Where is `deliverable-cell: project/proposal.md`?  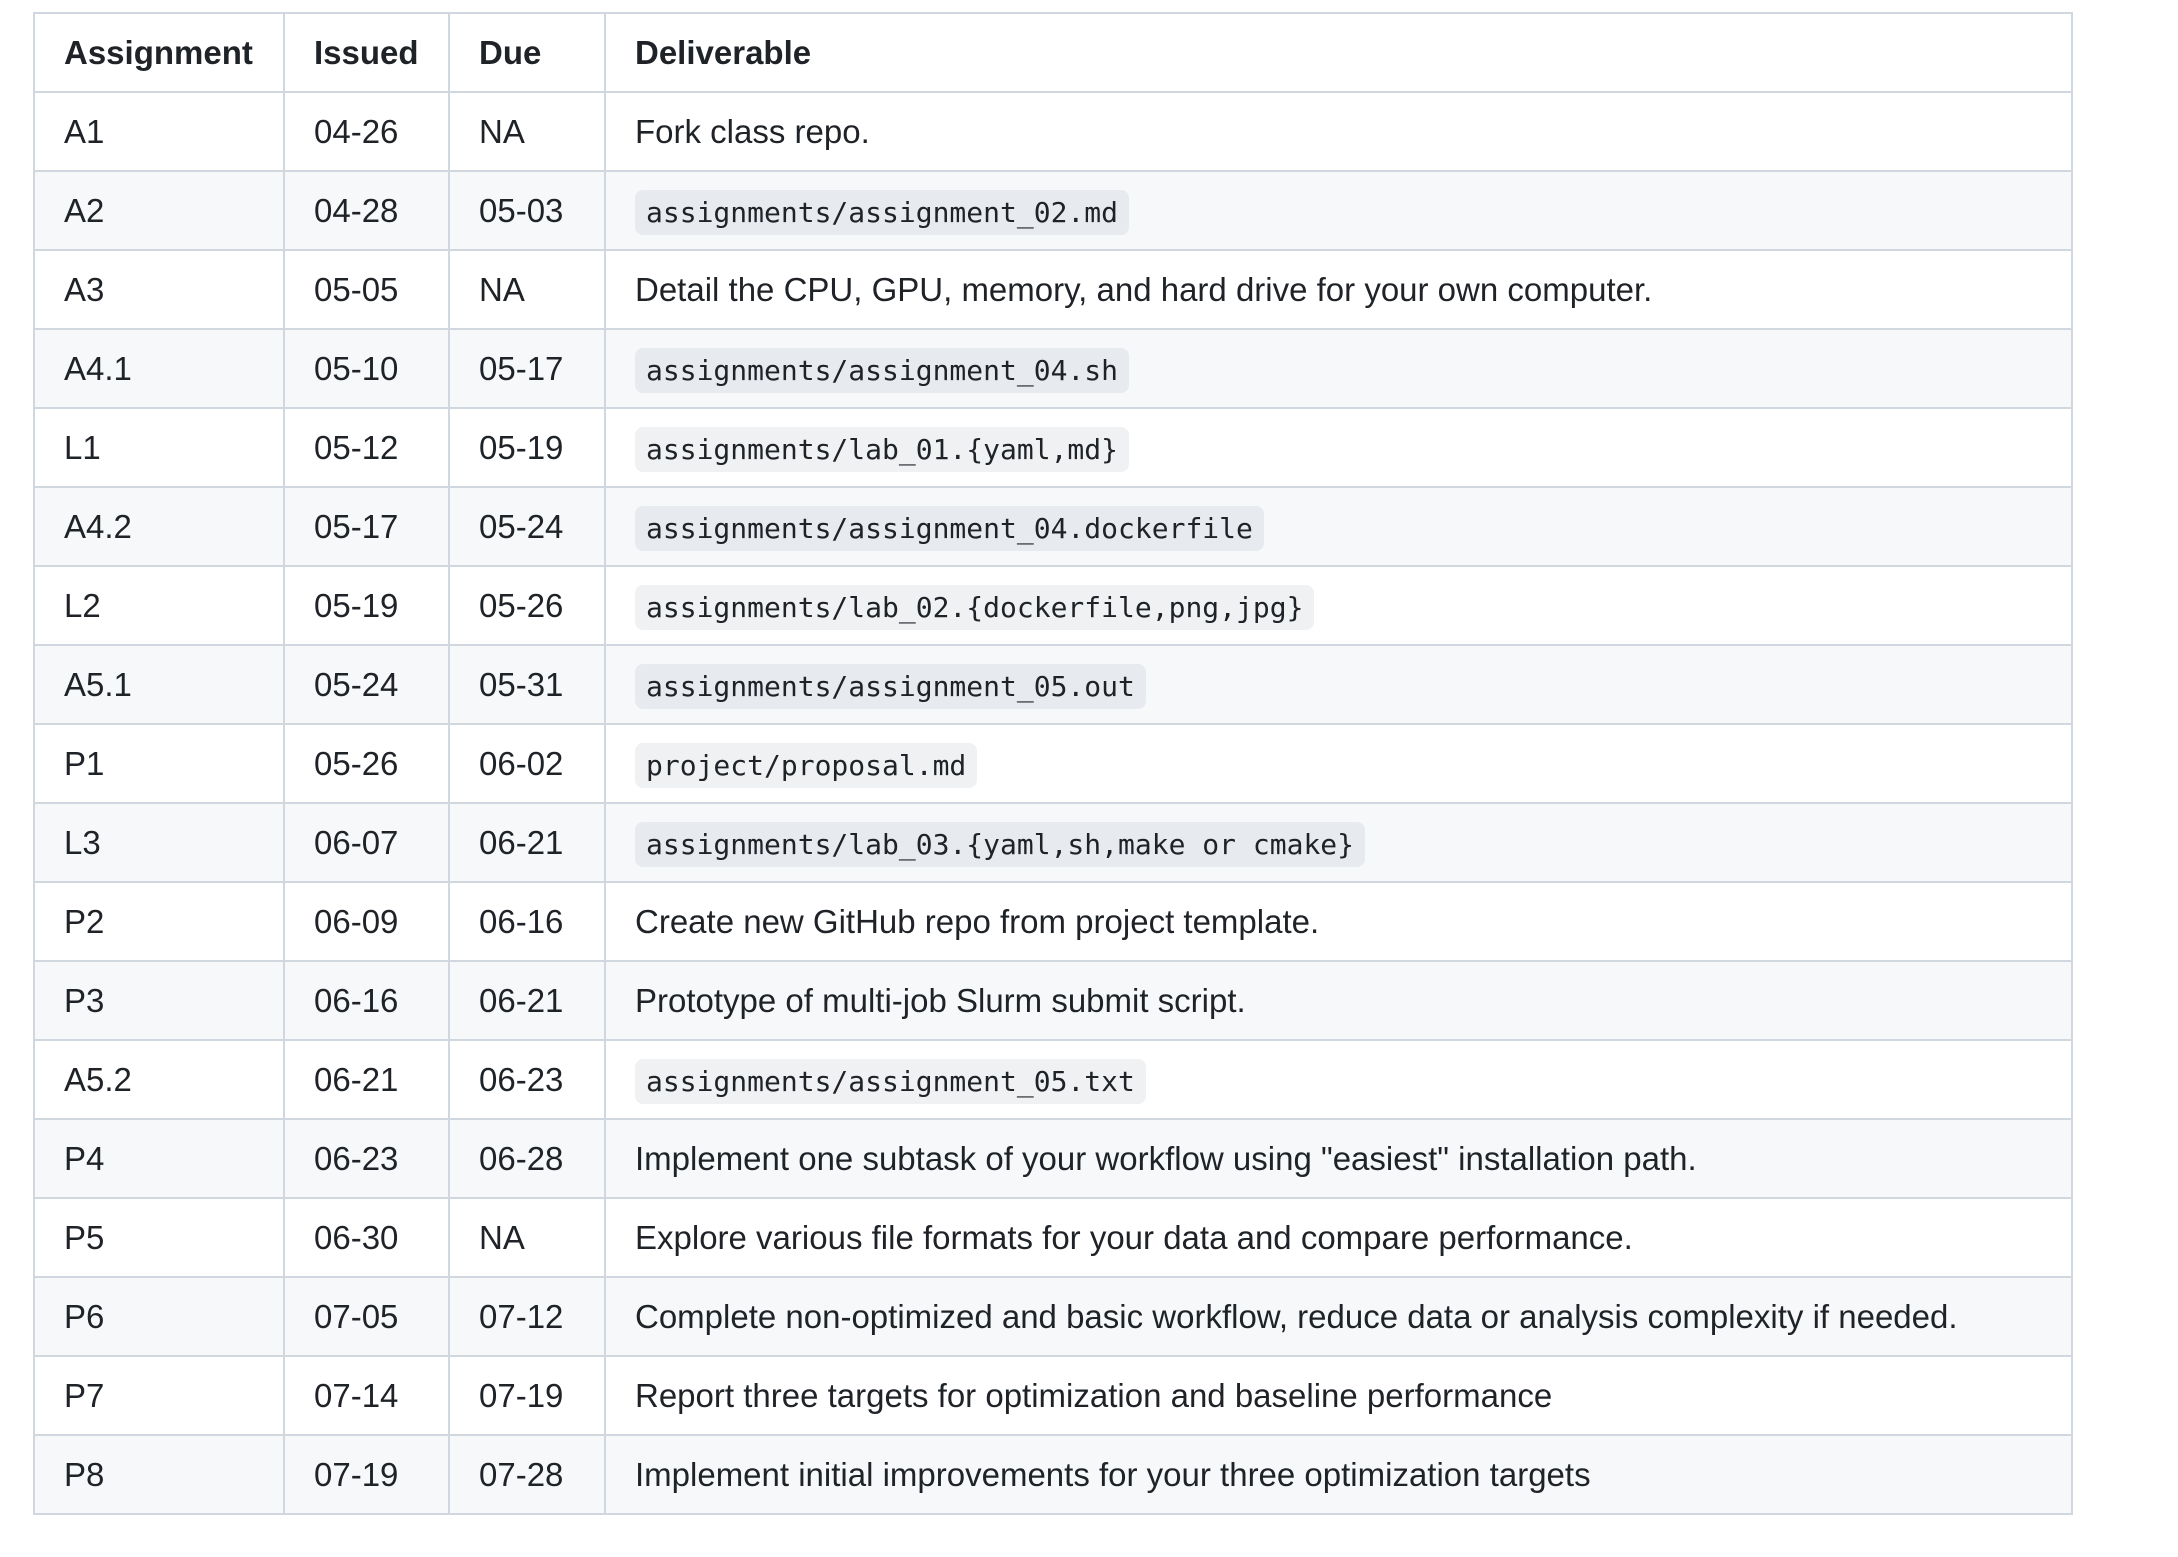 deliverable-cell: project/proposal.md is located at coordinates (1338, 763).